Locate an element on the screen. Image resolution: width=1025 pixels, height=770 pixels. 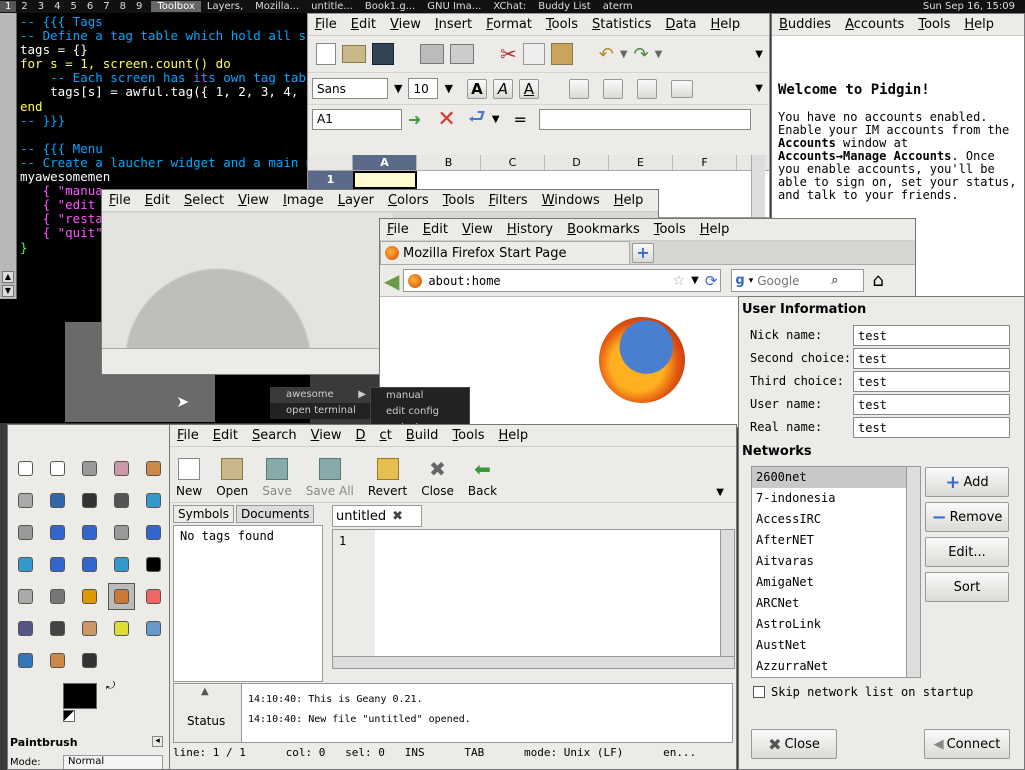
menu-build: Build is located at coordinates (422, 435).